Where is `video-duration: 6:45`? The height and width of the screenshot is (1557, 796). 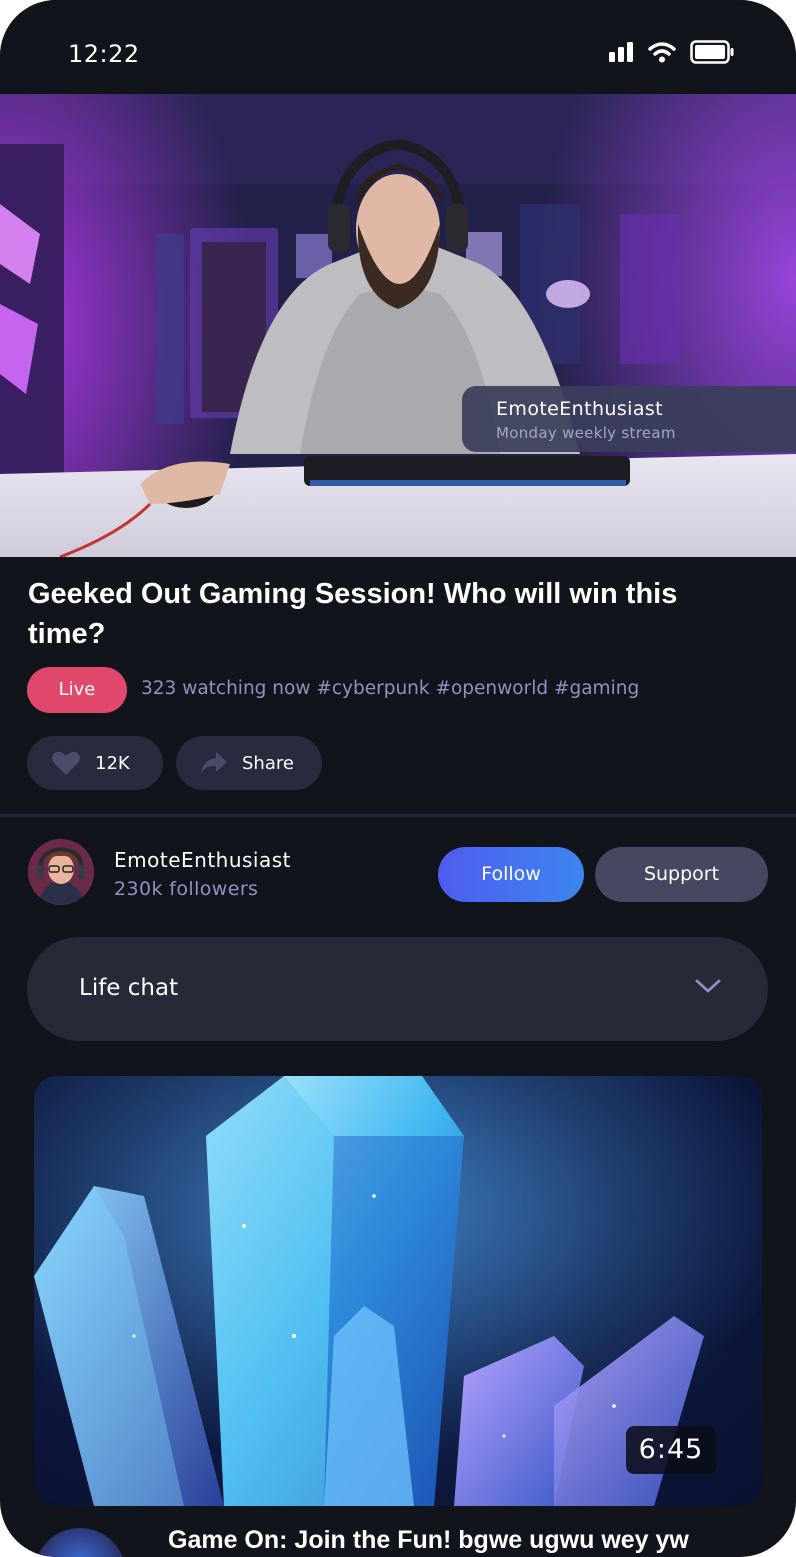 video-duration: 6:45 is located at coordinates (671, 1450).